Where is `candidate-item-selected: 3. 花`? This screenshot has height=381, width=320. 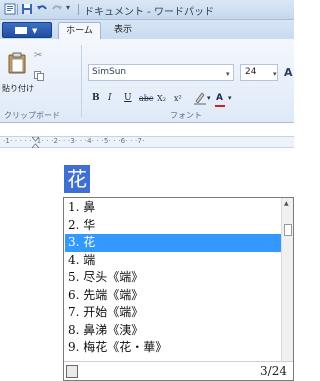 candidate-item-selected: 3. 花 is located at coordinates (173, 243).